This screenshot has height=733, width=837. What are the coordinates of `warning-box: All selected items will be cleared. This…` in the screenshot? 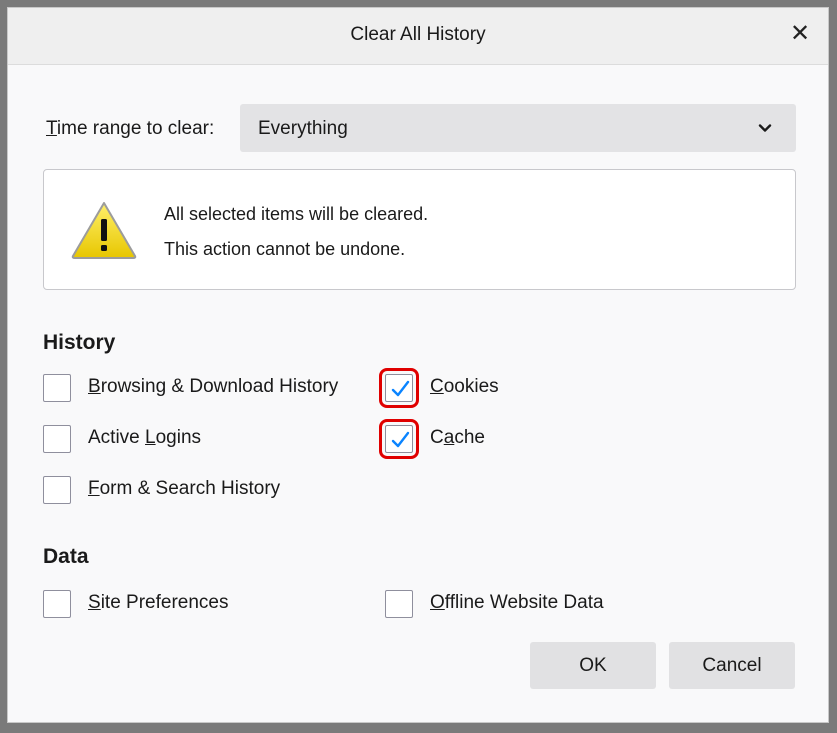 It's located at (419, 229).